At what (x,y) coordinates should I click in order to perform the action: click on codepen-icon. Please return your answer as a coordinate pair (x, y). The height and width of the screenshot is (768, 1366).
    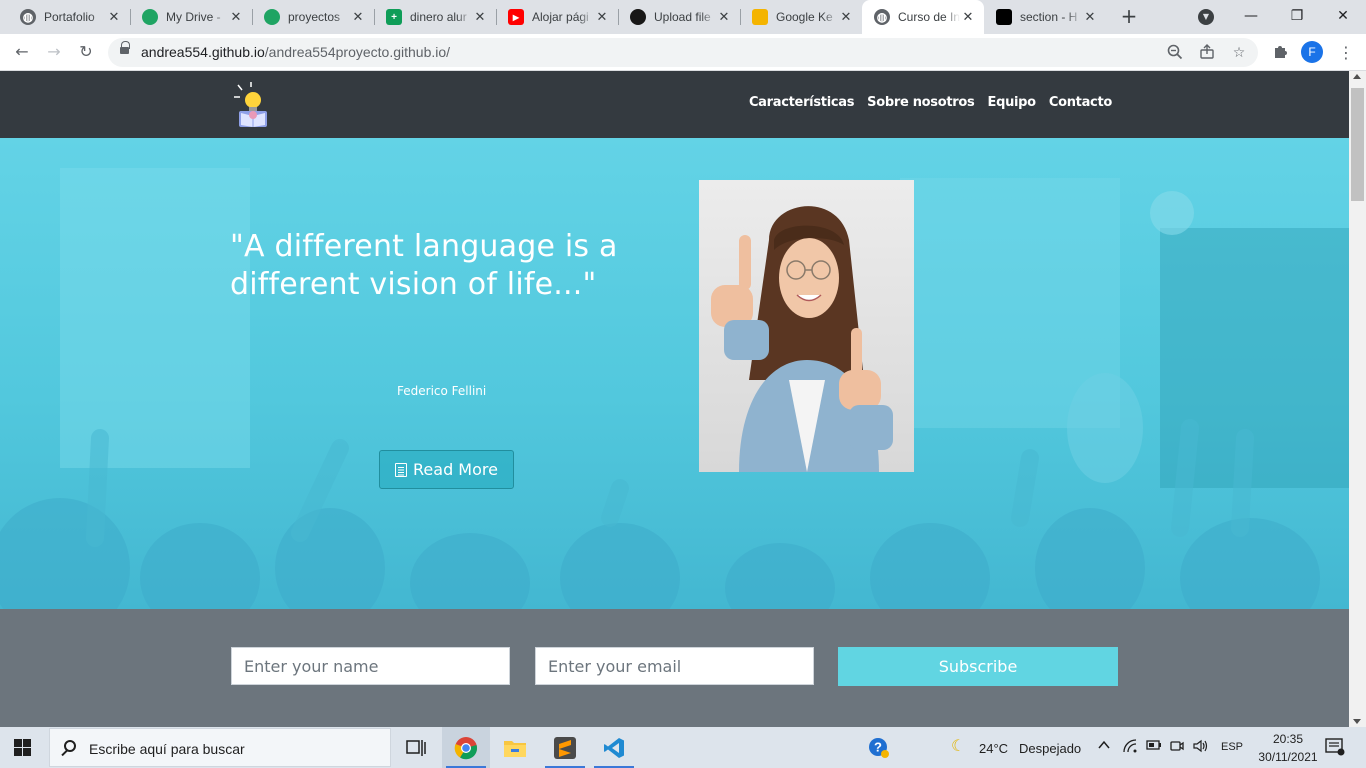
    Looking at the image, I should click on (1004, 17).